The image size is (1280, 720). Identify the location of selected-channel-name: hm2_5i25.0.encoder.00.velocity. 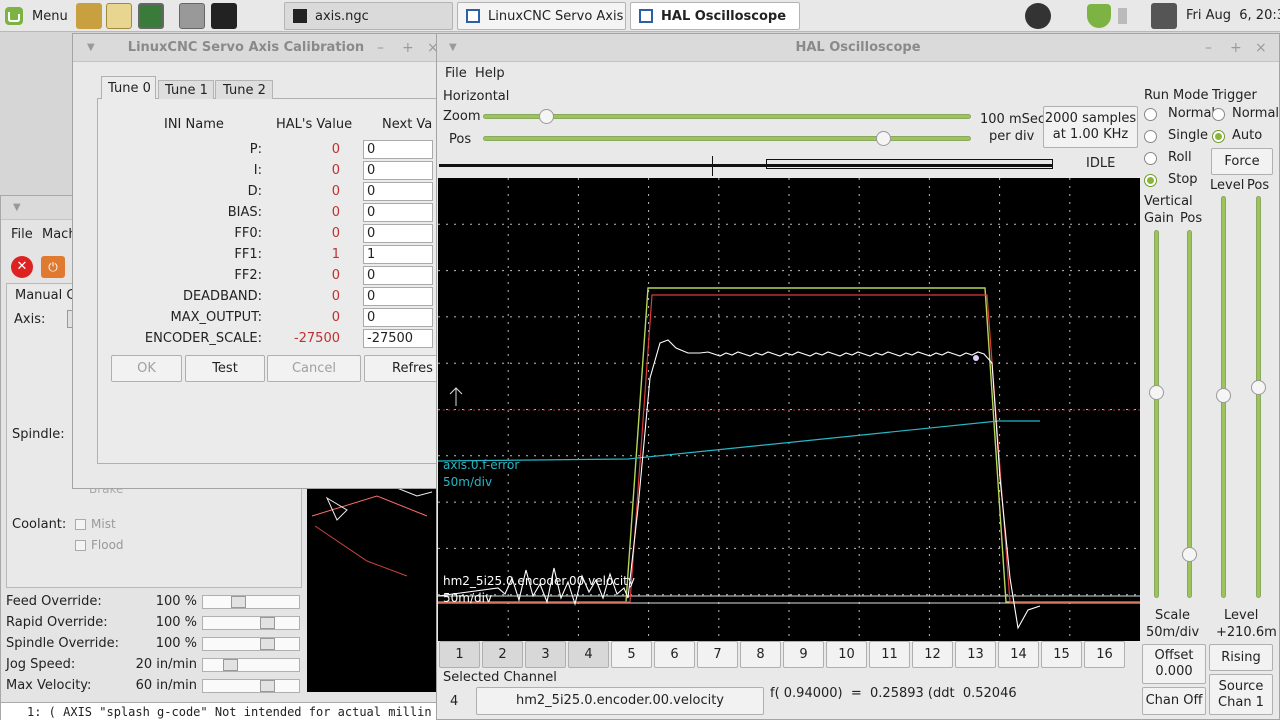
(620, 701).